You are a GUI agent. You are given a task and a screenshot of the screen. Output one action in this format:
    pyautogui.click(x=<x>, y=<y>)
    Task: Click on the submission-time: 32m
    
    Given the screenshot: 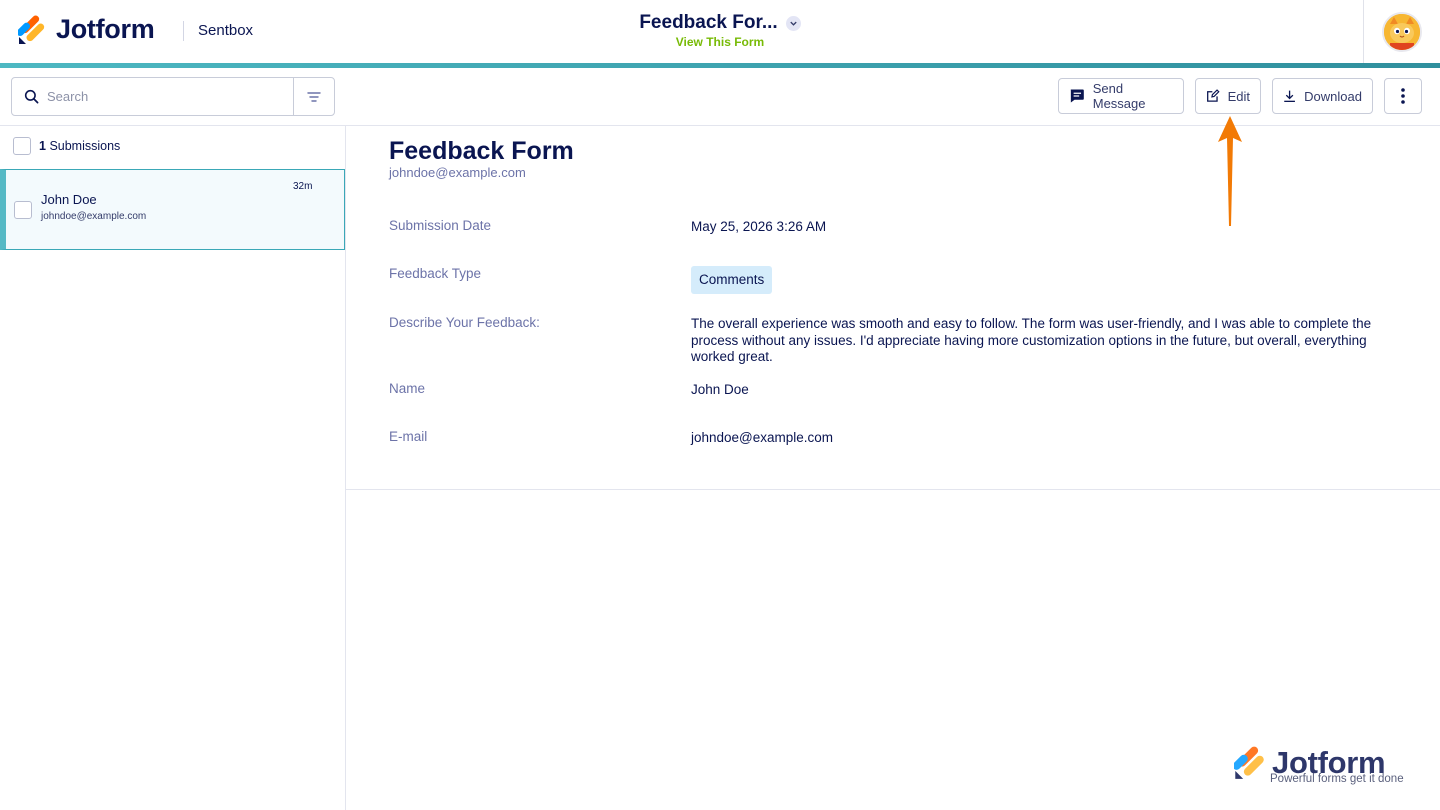 What is the action you would take?
    pyautogui.click(x=303, y=186)
    